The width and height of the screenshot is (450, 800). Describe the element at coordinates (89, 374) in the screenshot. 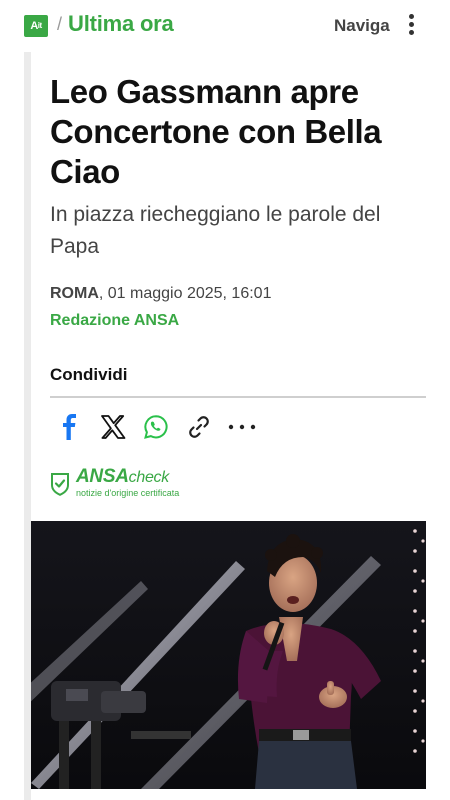

I see `share-title: Condividi` at that location.